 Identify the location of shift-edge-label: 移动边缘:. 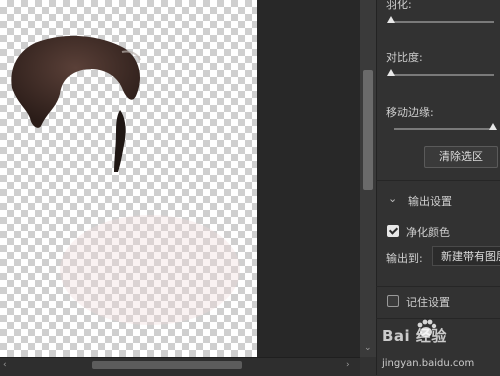
(410, 112).